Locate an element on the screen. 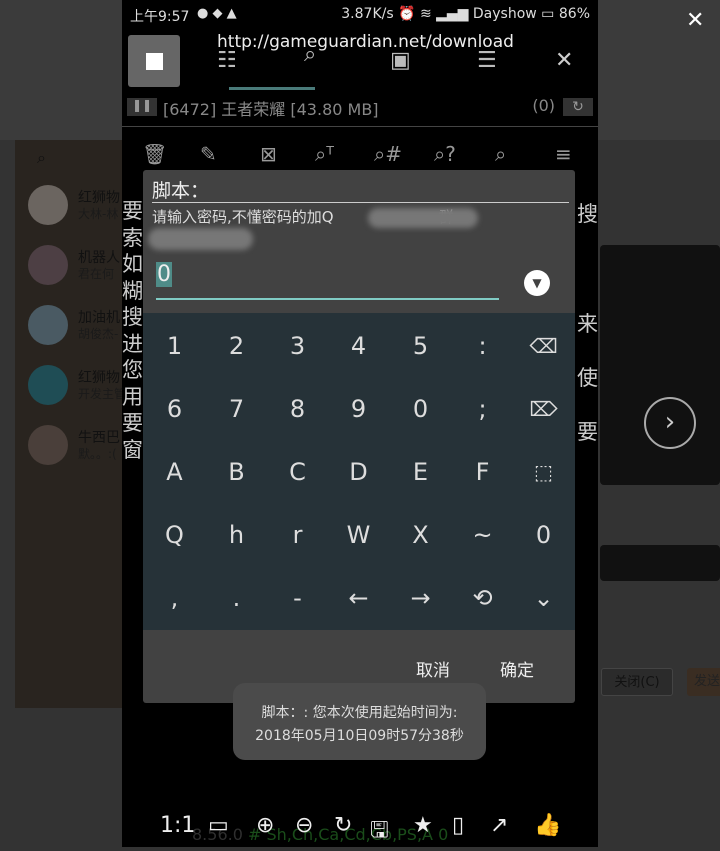  zoom-out-icon: ⊖ is located at coordinates (304, 825).